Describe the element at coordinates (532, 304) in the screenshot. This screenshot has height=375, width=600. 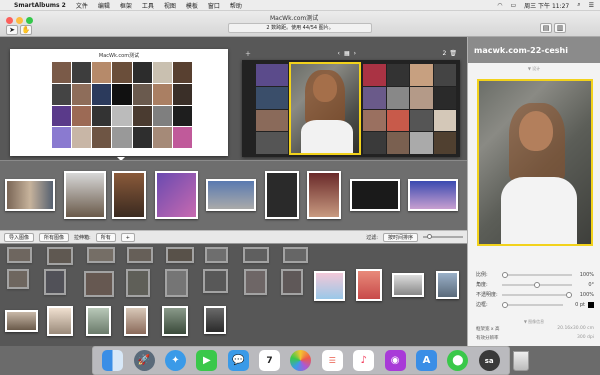
I see `border-slider` at that location.